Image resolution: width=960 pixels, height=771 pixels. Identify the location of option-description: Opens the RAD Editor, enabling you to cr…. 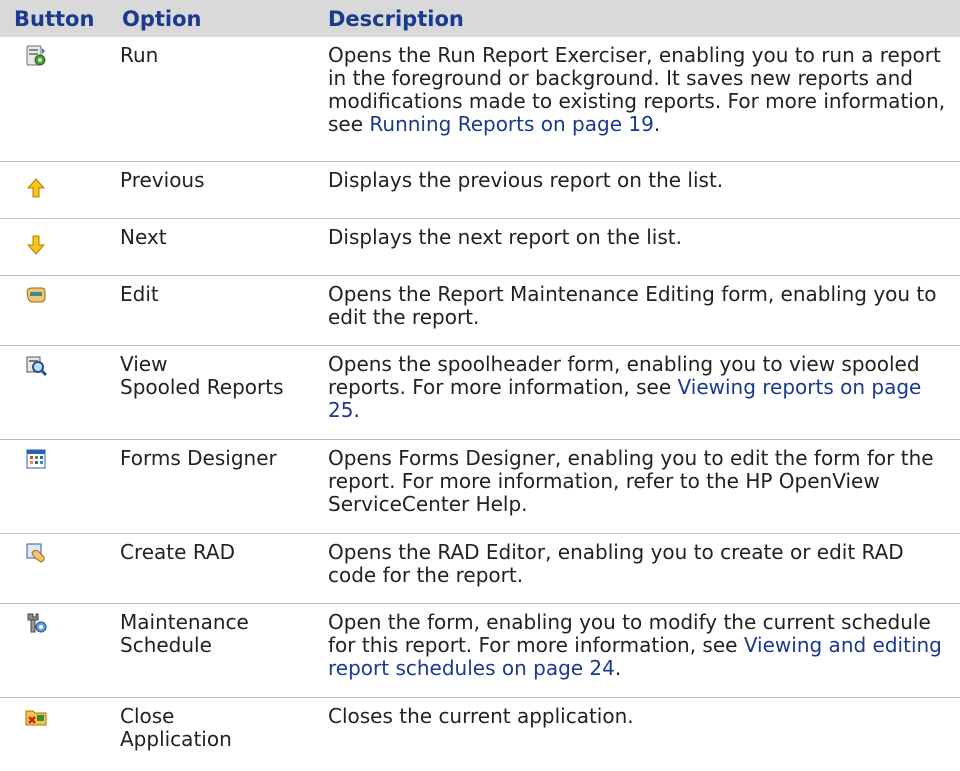
(616, 563).